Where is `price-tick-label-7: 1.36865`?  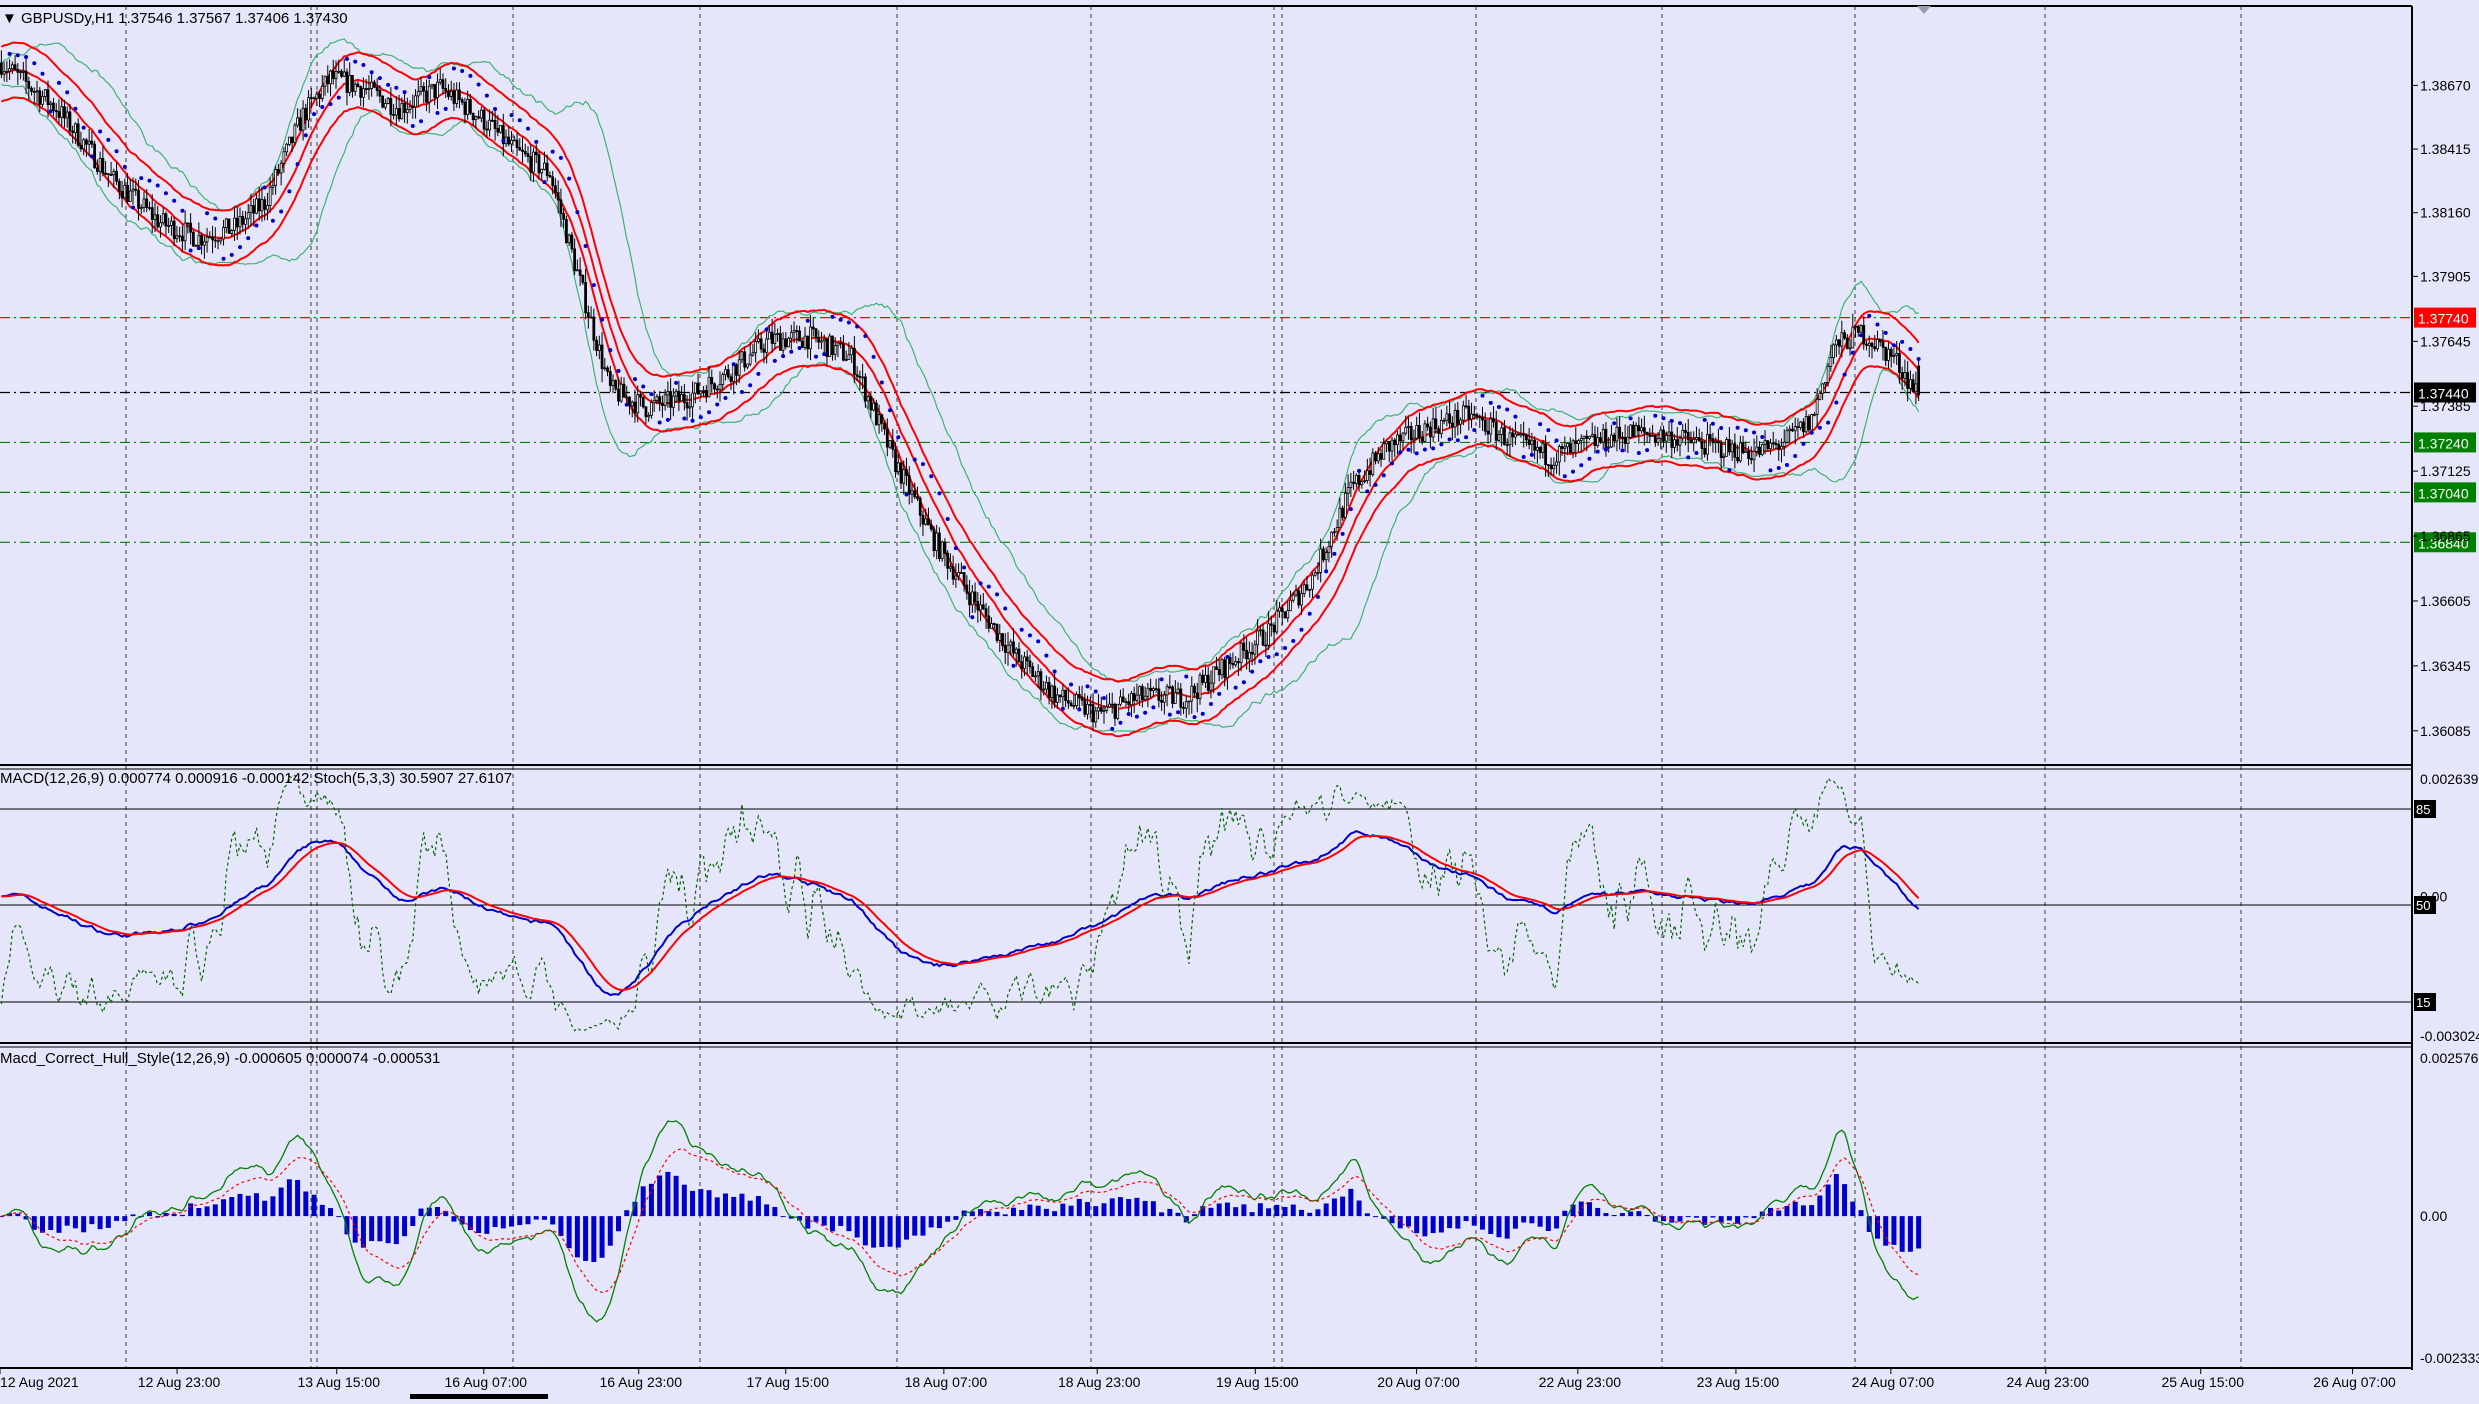 price-tick-label-7: 1.36865 is located at coordinates (2445, 536).